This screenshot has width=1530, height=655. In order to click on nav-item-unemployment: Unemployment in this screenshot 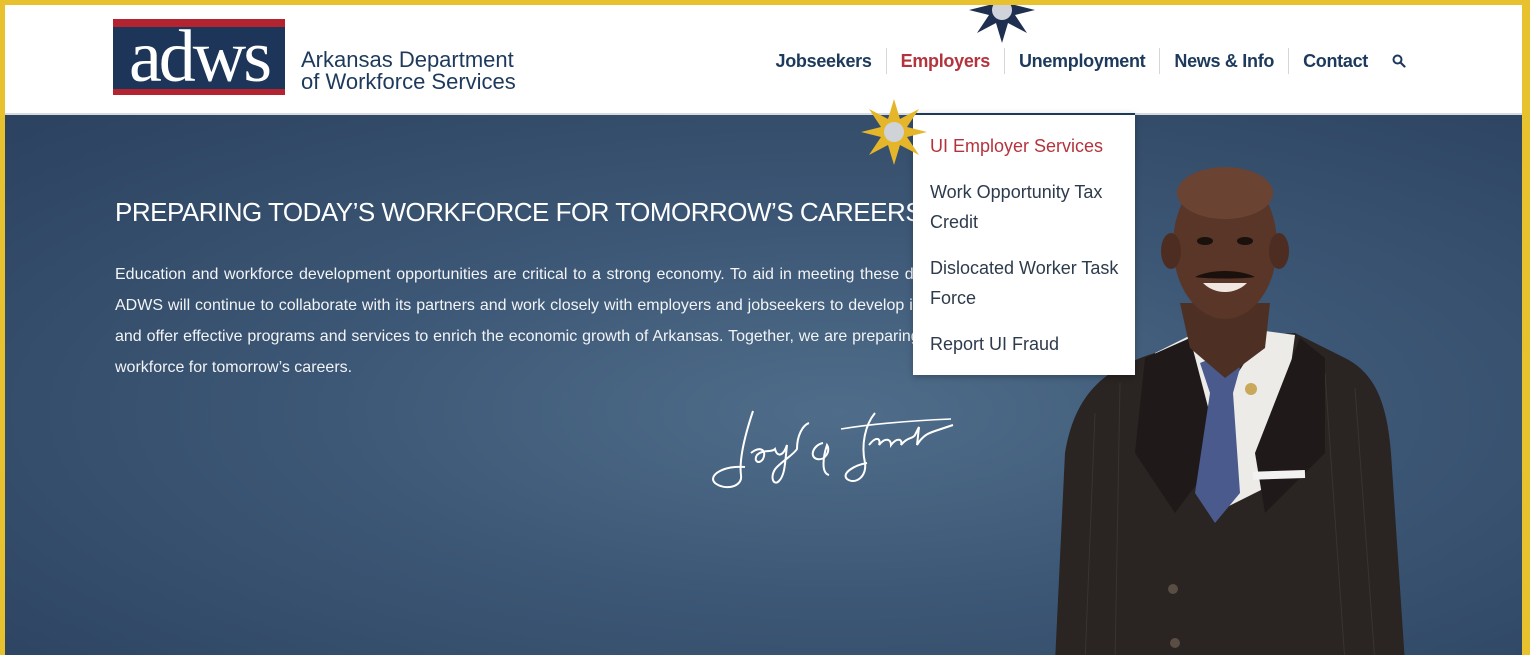, I will do `click(1083, 61)`.